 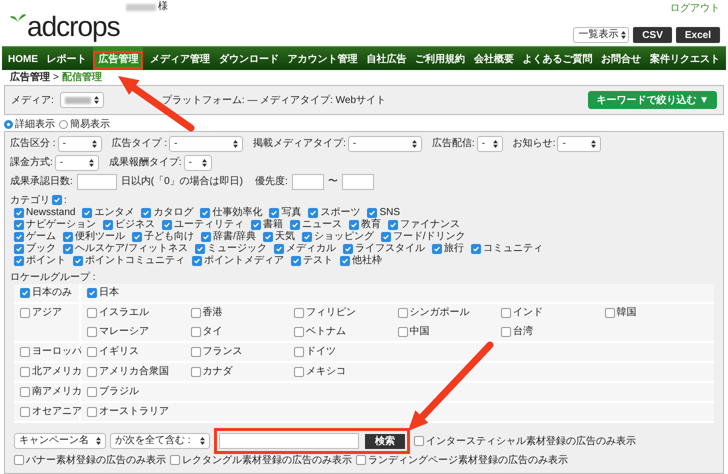 I want to click on search-input, so click(x=289, y=441).